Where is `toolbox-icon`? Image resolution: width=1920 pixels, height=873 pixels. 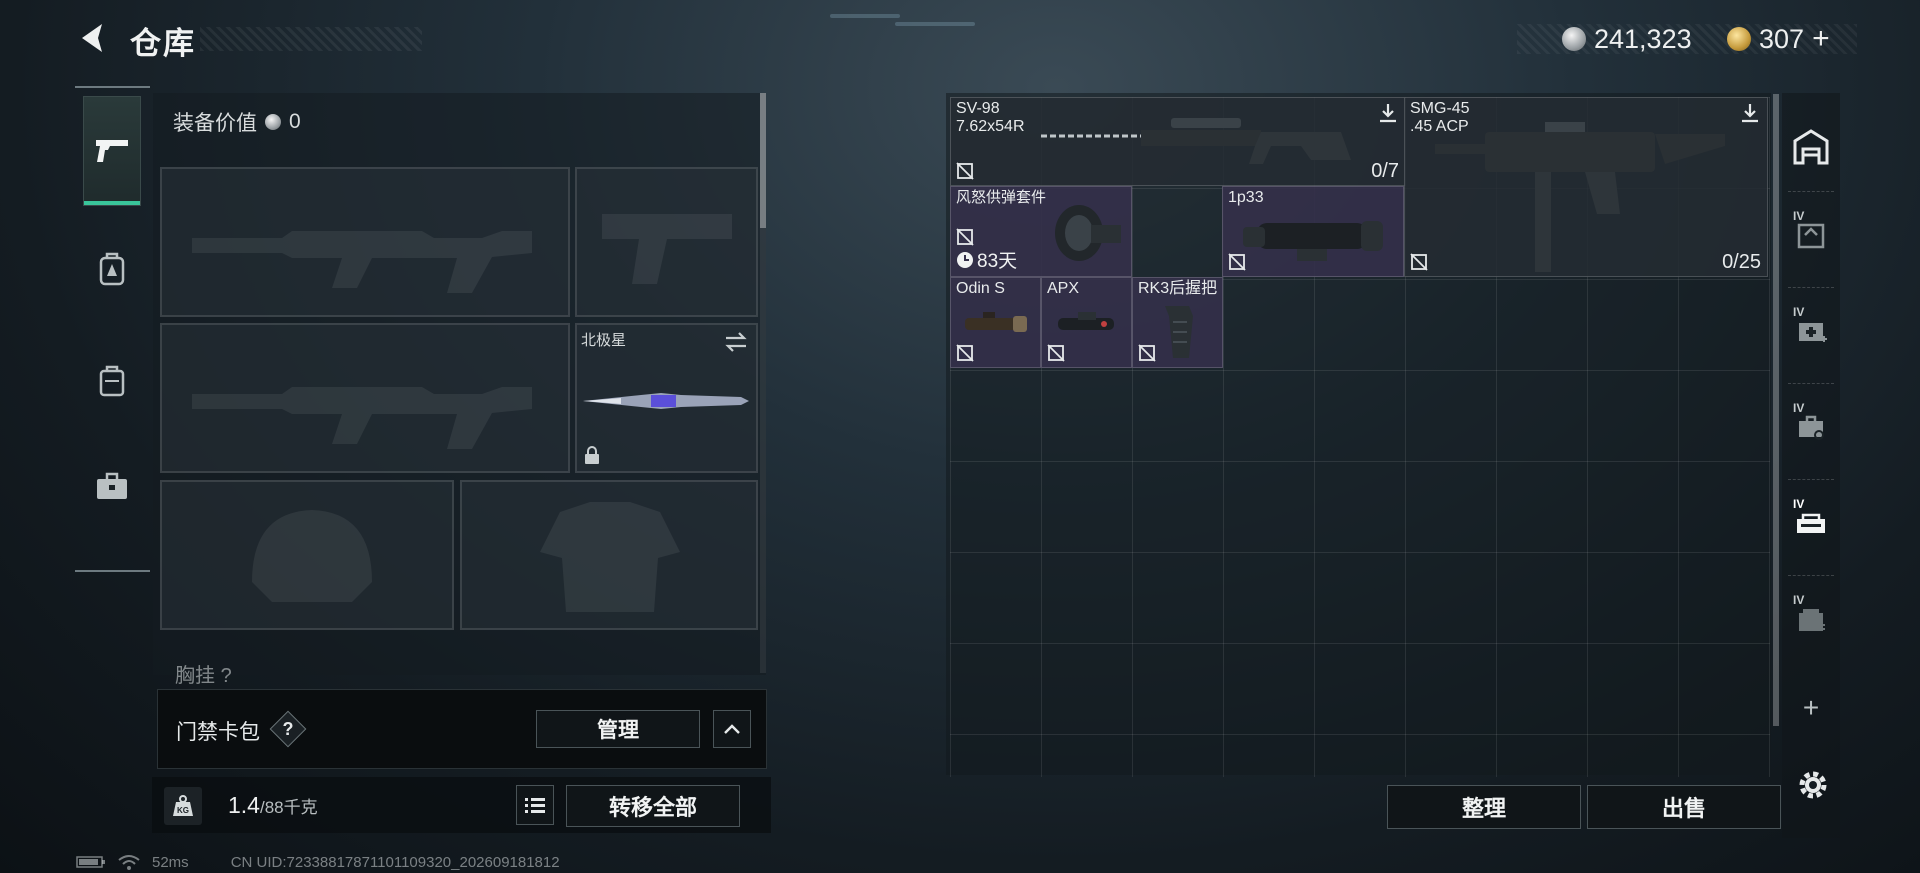 toolbox-icon is located at coordinates (112, 485).